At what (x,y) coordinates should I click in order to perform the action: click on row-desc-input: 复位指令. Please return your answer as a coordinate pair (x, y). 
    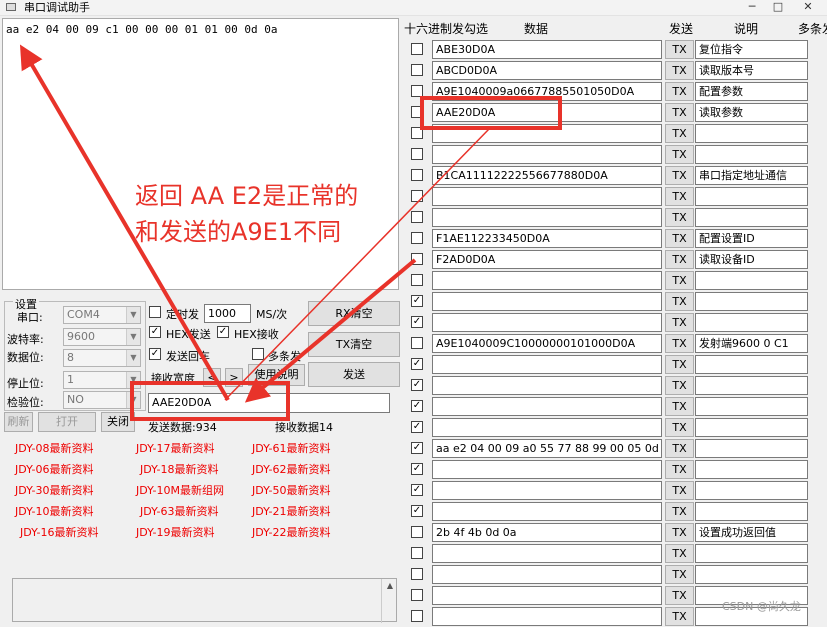
    Looking at the image, I should click on (751, 49).